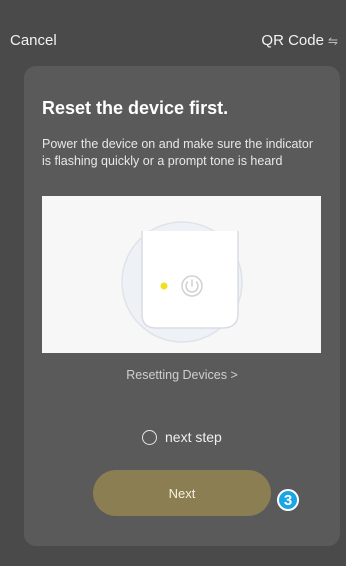 The image size is (346, 566). Describe the element at coordinates (288, 500) in the screenshot. I see `step-badge: 3` at that location.